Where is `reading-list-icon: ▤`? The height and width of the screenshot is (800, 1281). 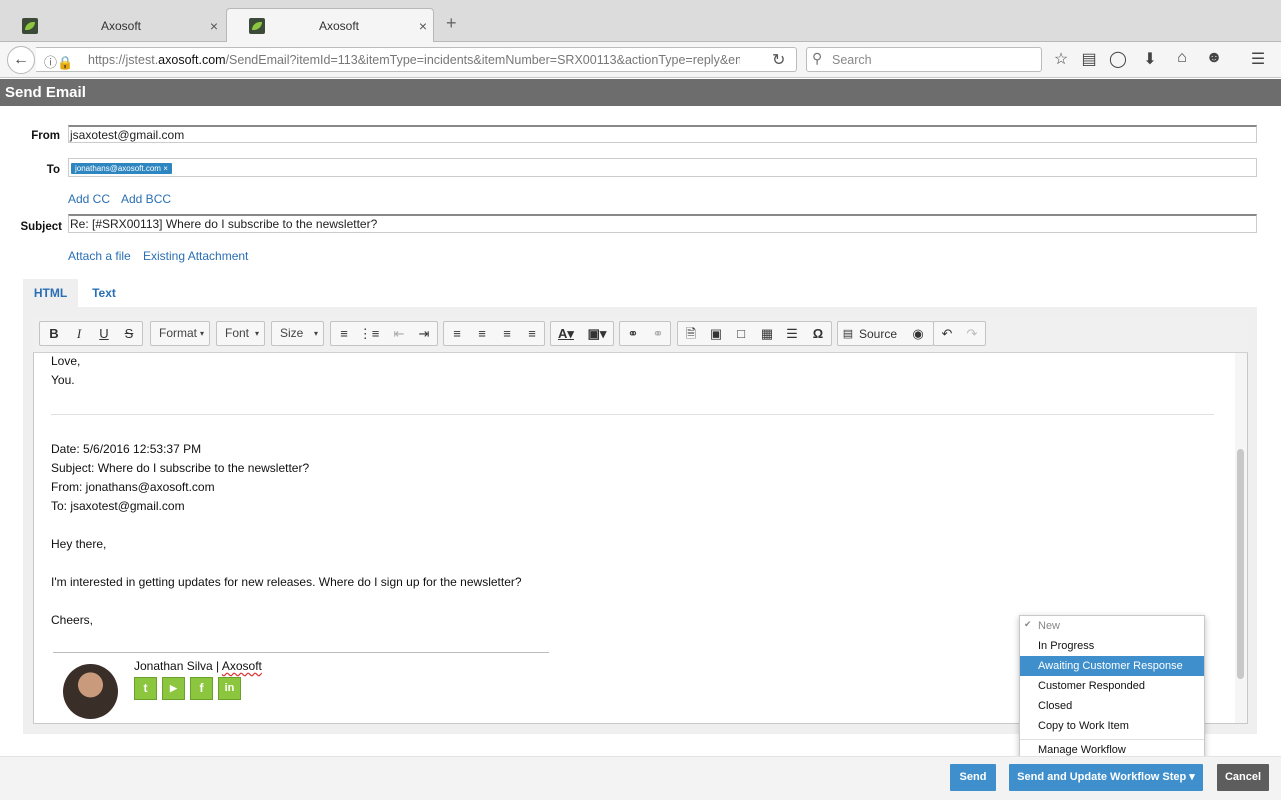 reading-list-icon: ▤ is located at coordinates (1089, 59).